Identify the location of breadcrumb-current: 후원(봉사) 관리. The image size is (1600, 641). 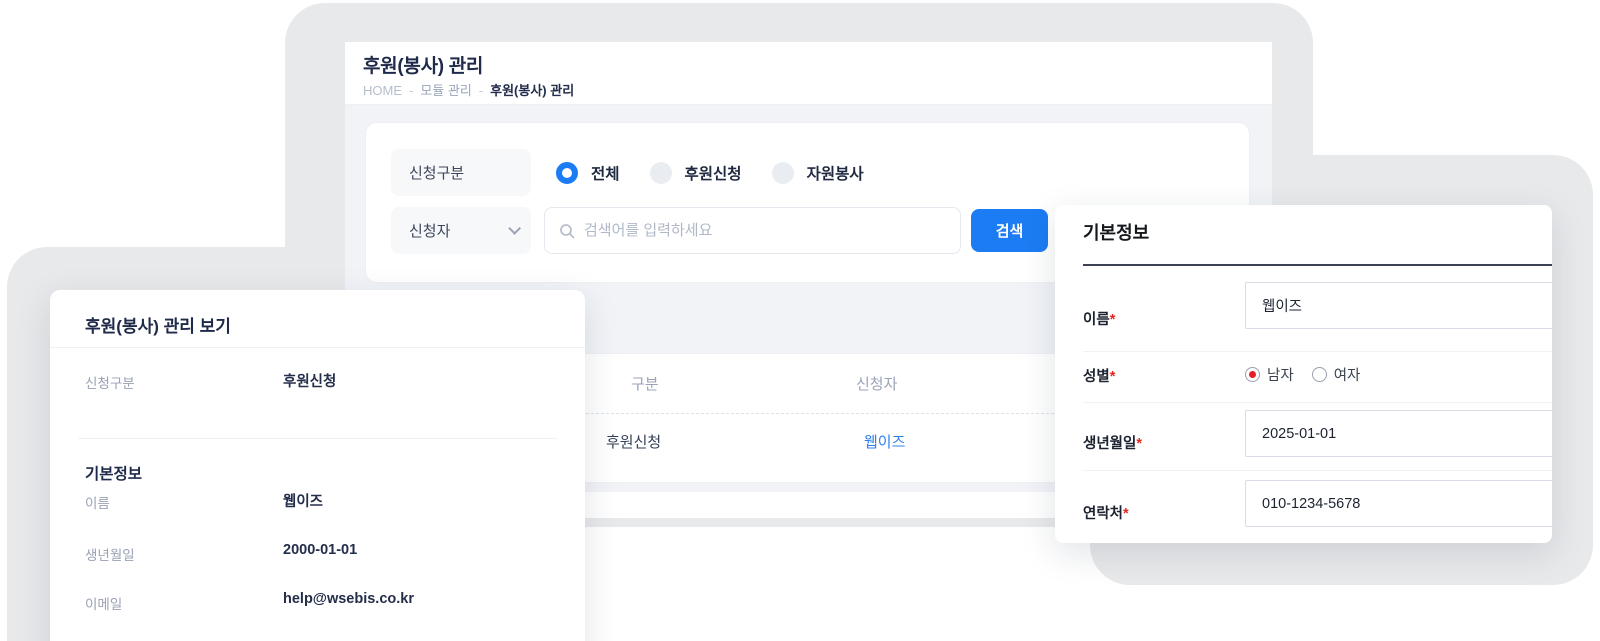
(532, 90).